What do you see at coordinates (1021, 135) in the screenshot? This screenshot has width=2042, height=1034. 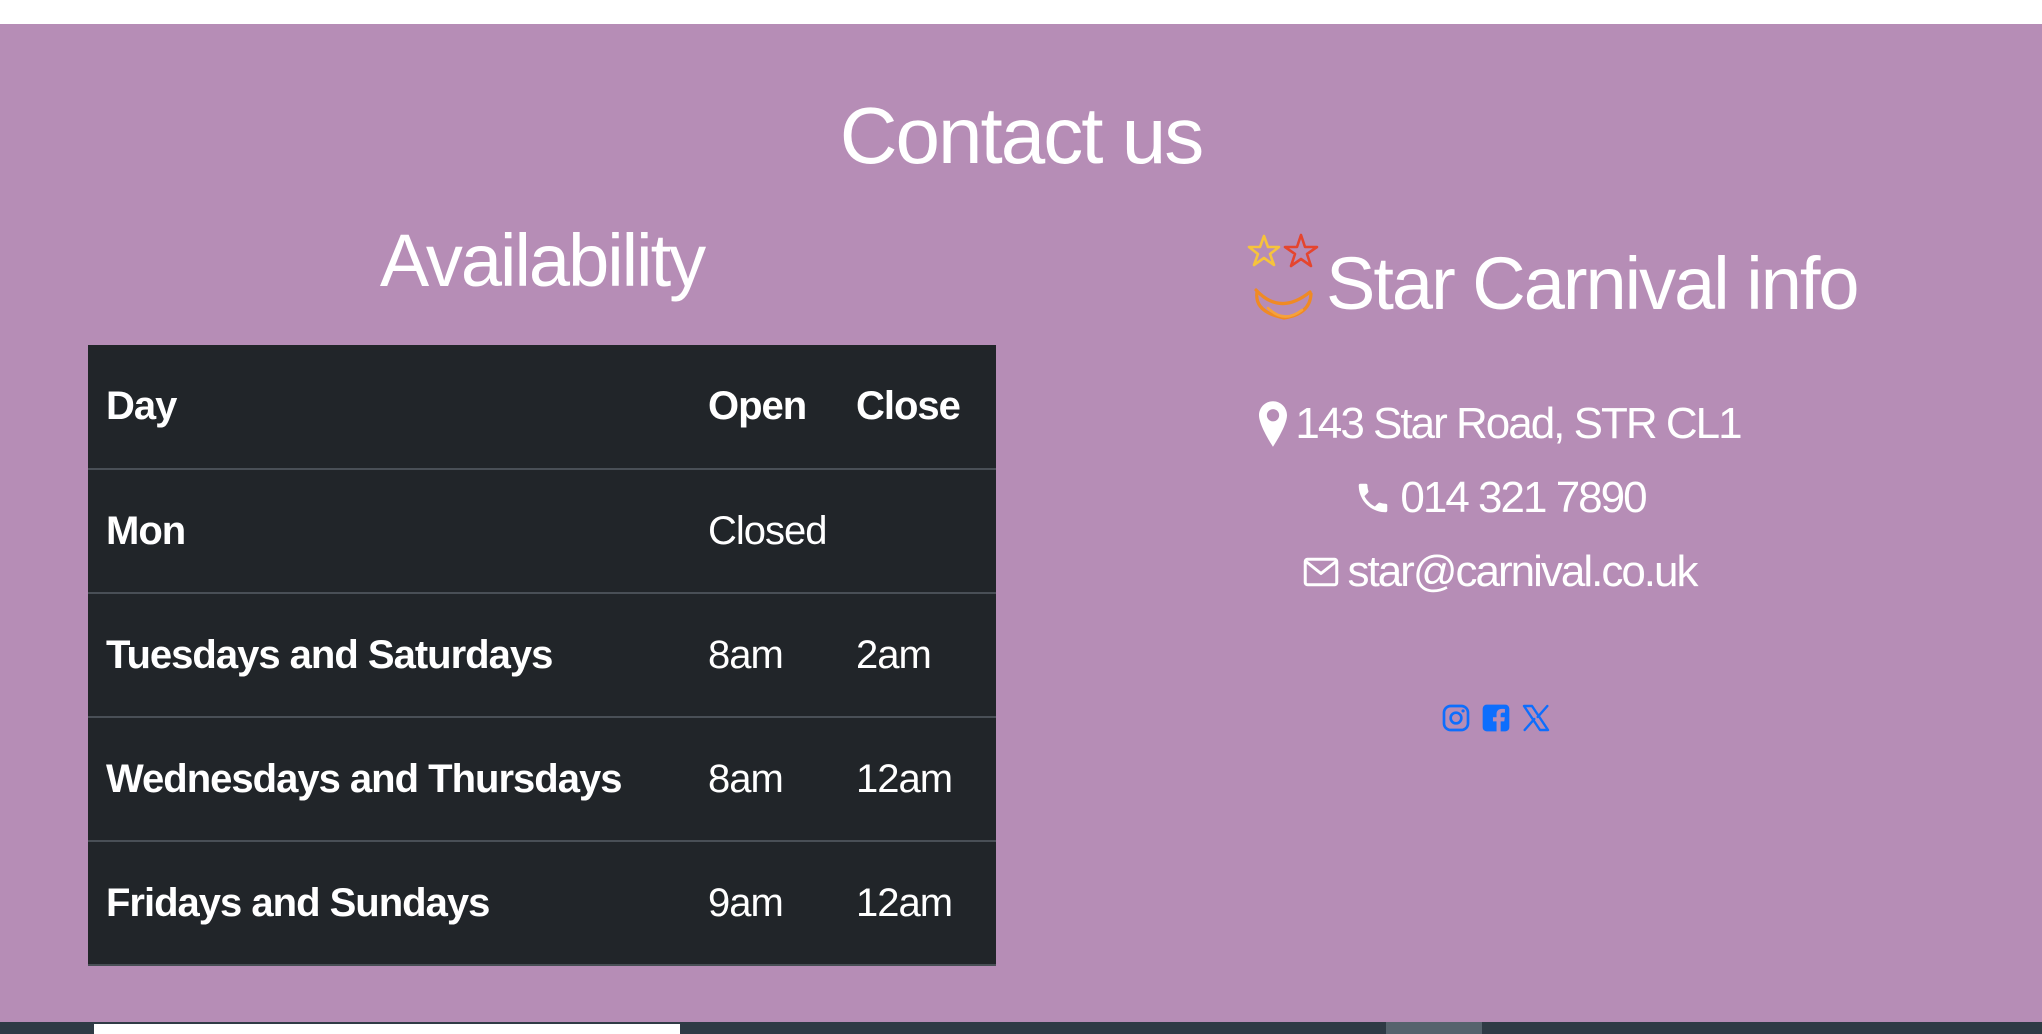 I see `contact-title: Contact us` at bounding box center [1021, 135].